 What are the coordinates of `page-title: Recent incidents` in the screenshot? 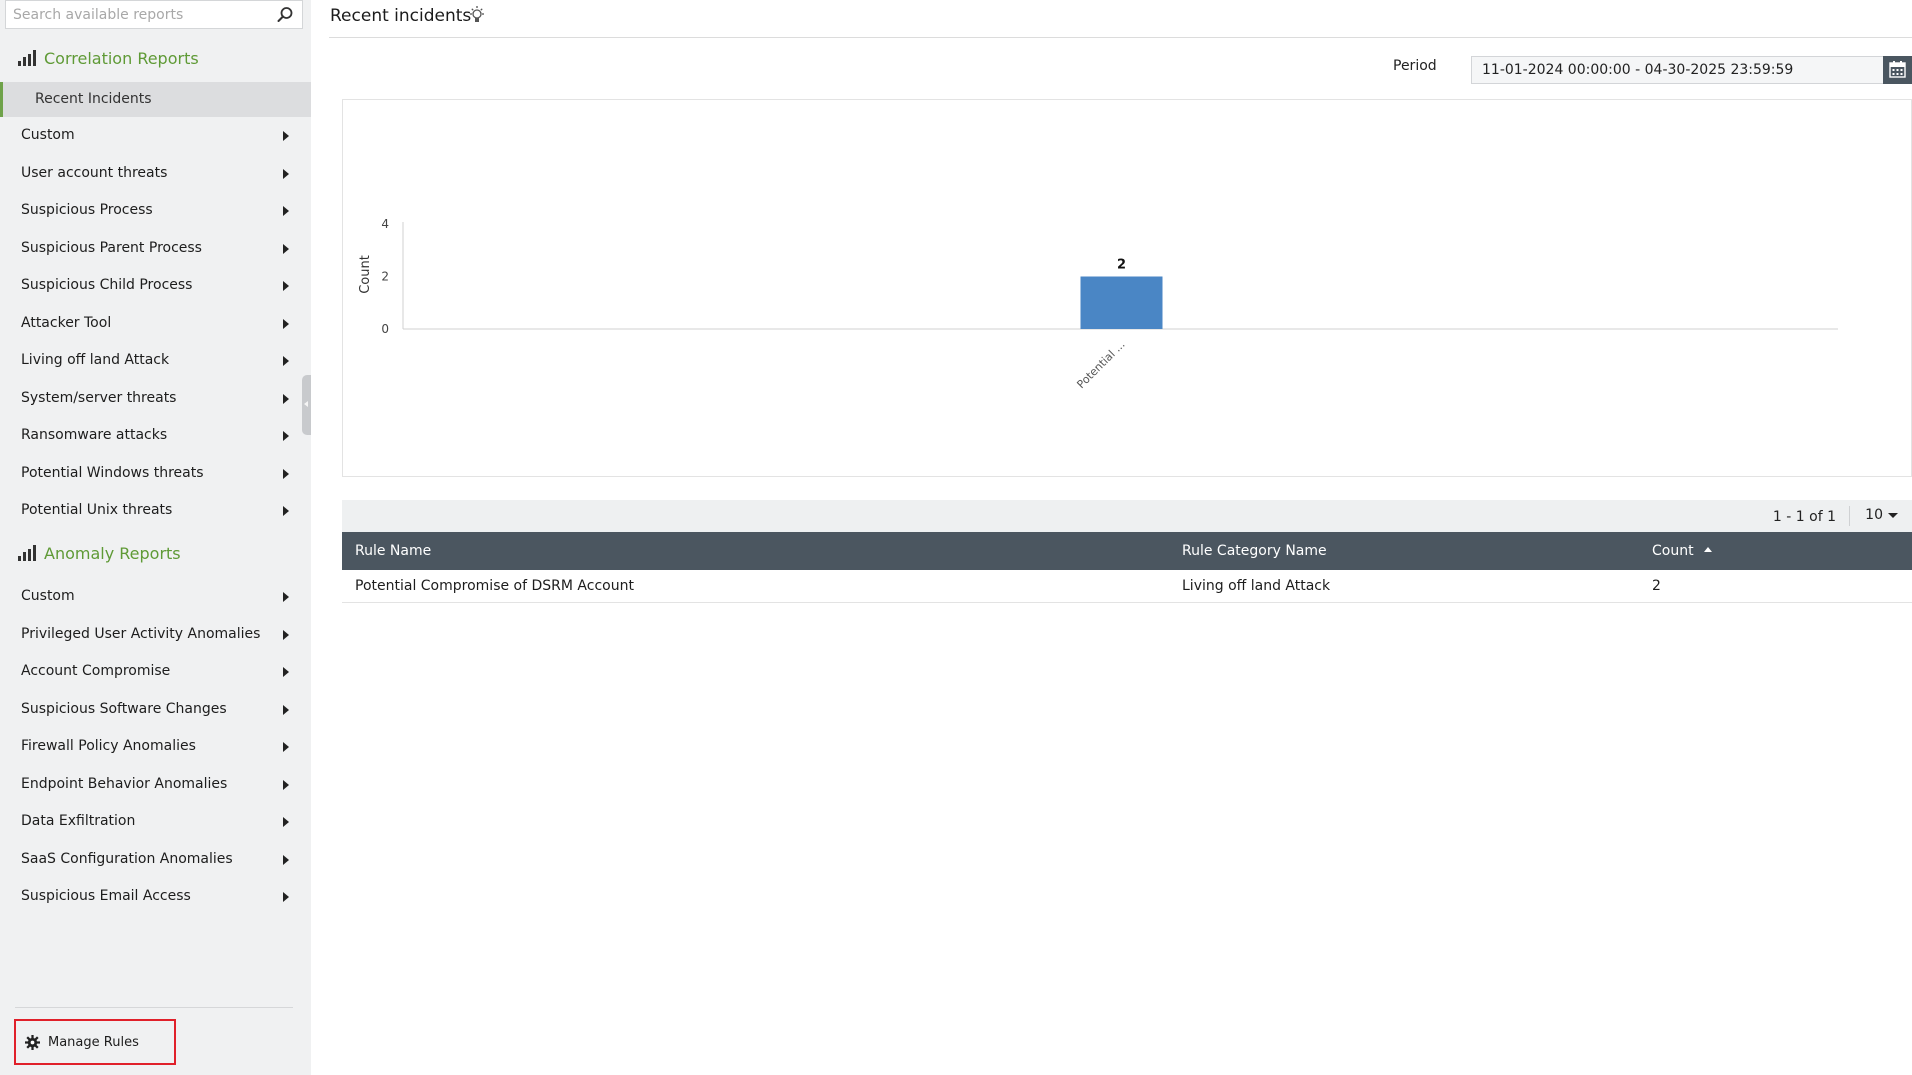 It's located at (401, 16).